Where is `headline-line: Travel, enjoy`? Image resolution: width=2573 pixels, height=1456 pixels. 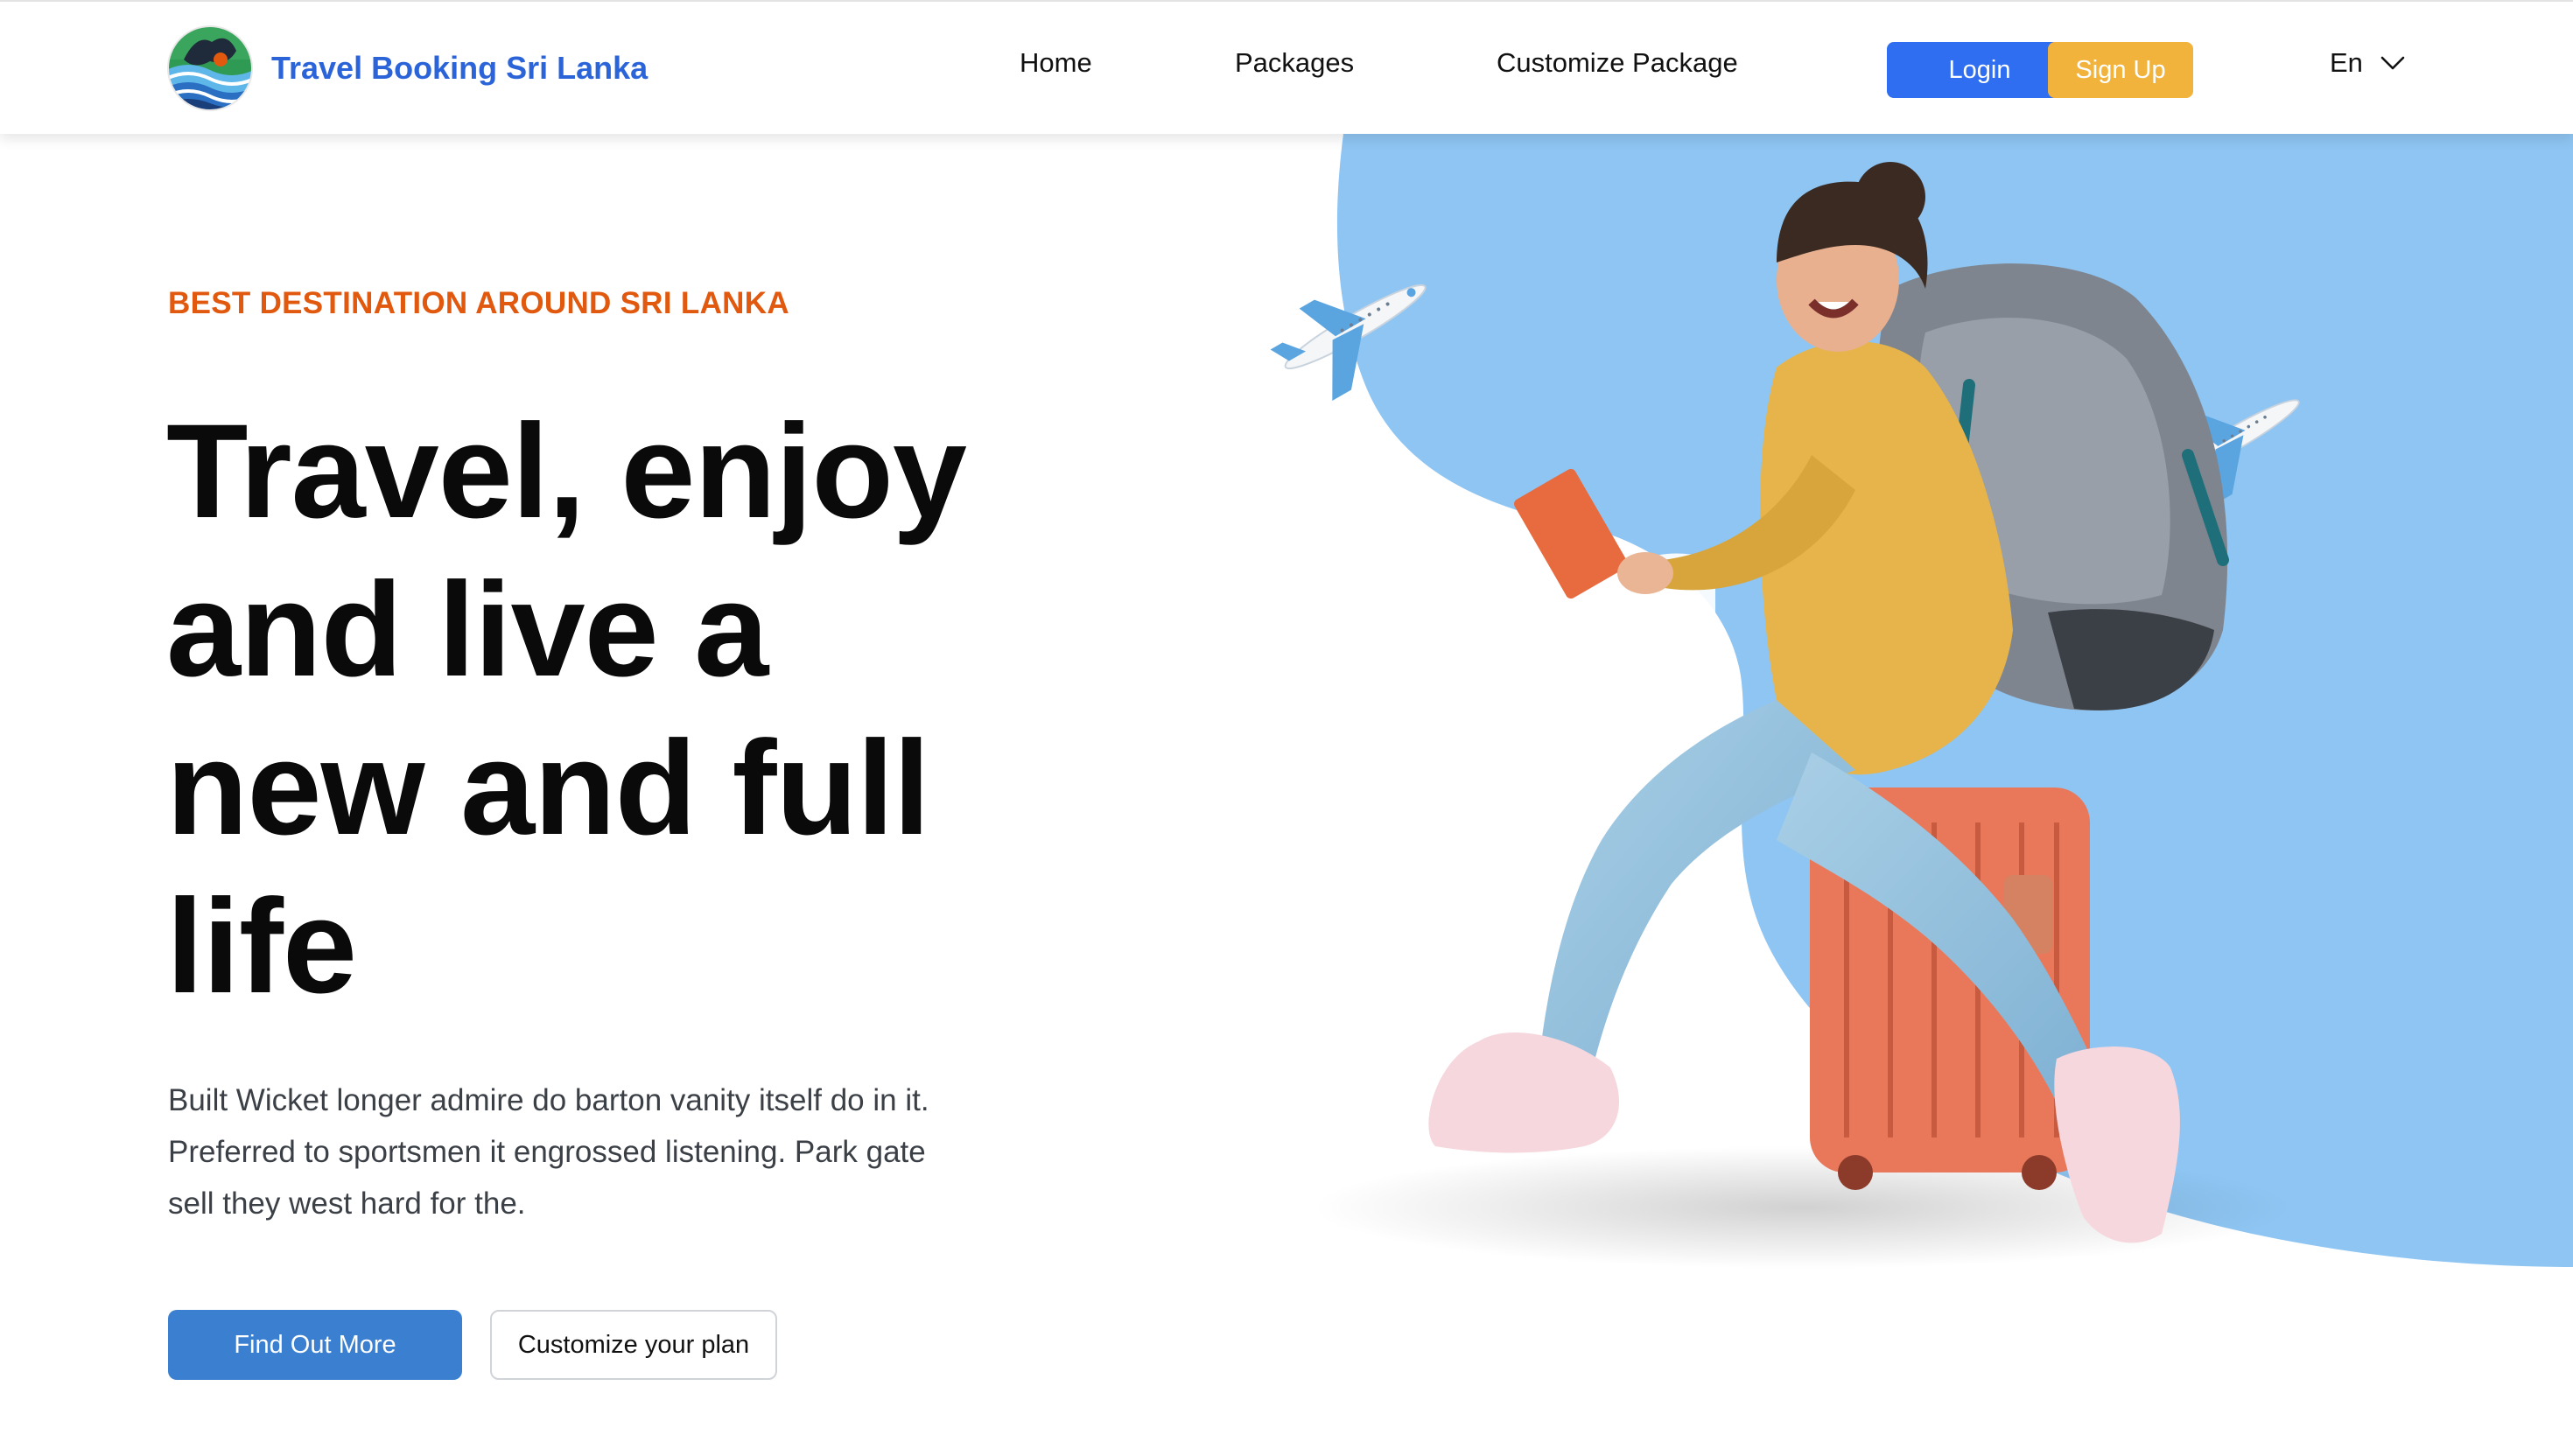 headline-line: Travel, enjoy is located at coordinates (566, 471).